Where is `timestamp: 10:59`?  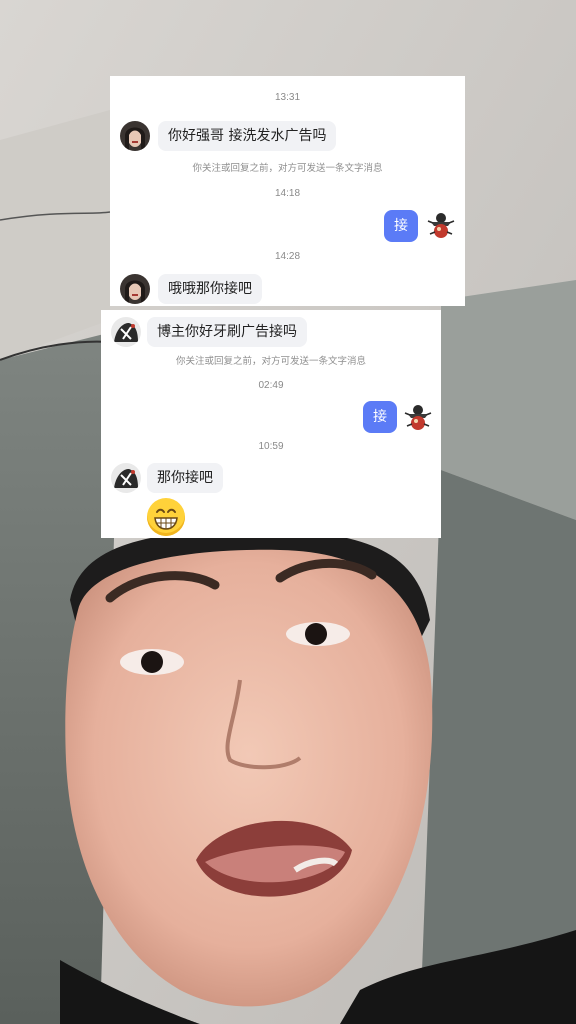
timestamp: 10:59 is located at coordinates (271, 446).